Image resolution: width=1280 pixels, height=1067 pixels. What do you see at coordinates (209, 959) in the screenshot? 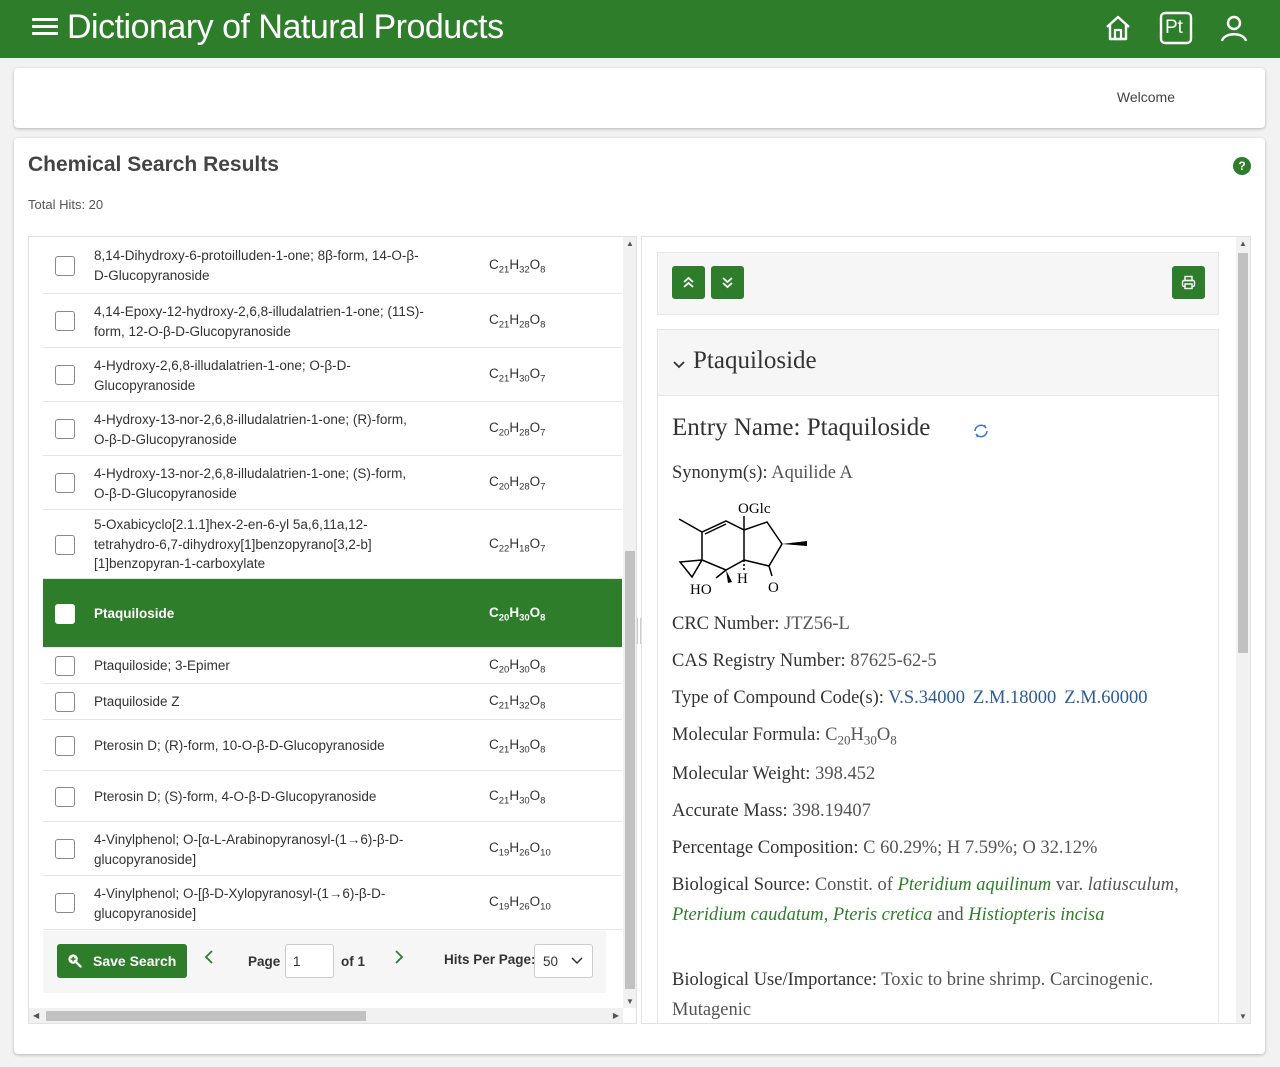
I see `previous-page-button` at bounding box center [209, 959].